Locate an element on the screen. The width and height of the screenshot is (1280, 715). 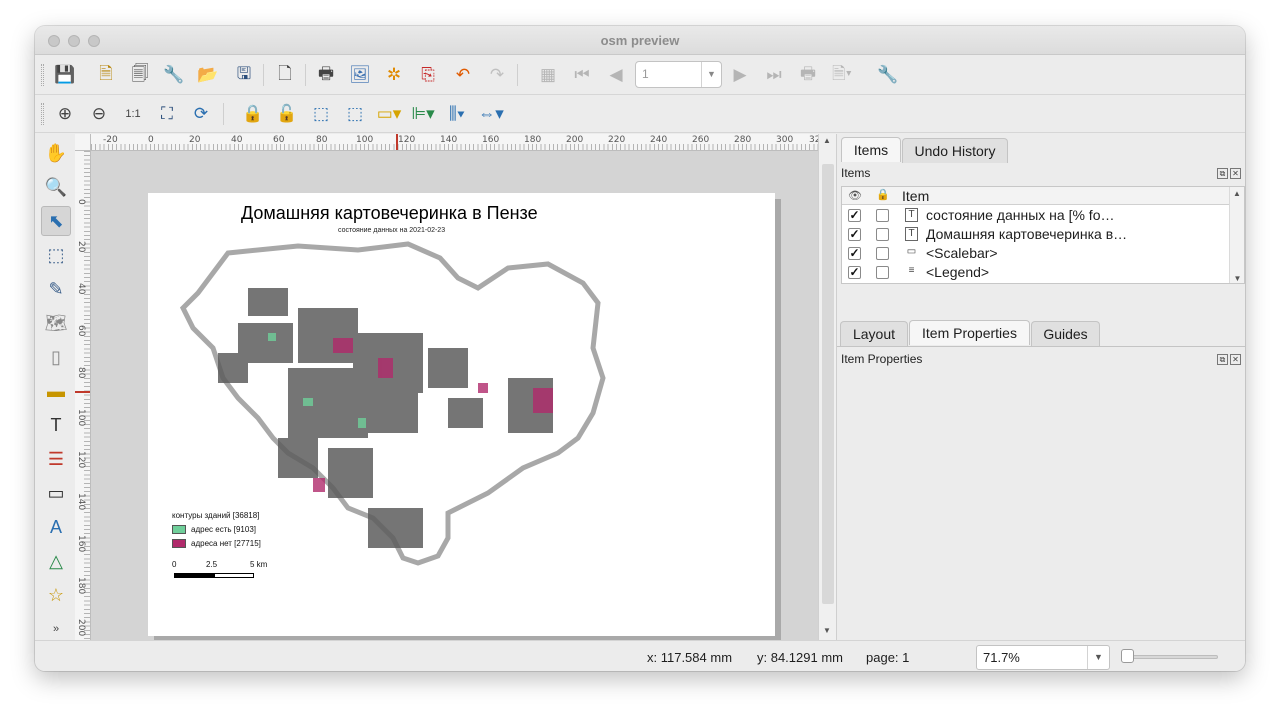
ungroup-icon: ⬚ is located at coordinates (355, 114).